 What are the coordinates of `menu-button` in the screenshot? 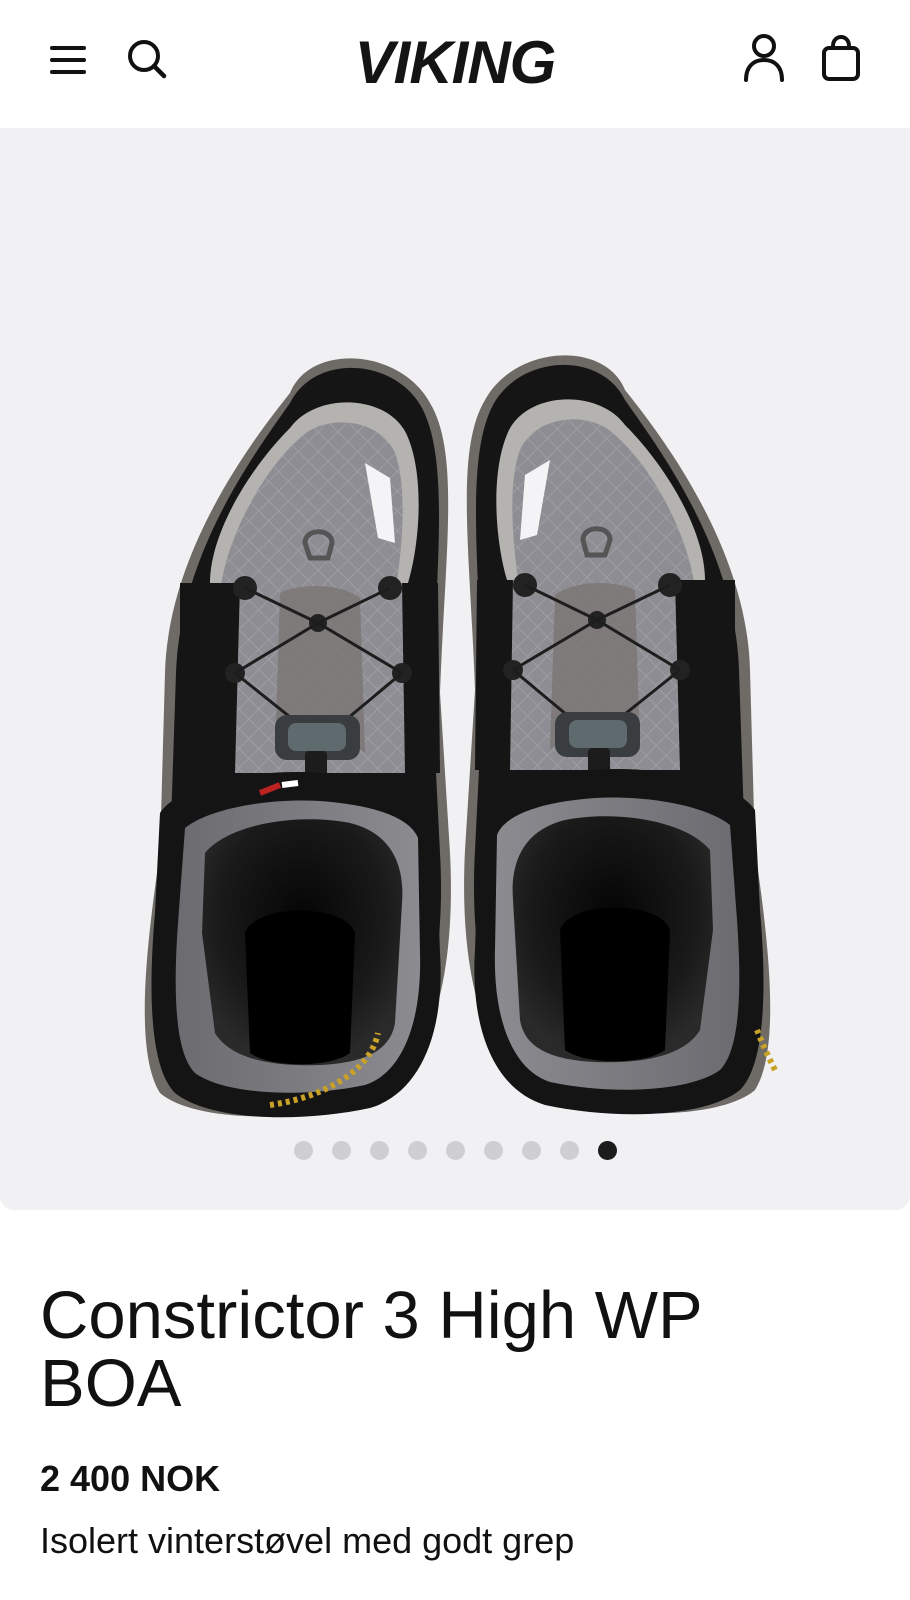 It's located at (68, 60).